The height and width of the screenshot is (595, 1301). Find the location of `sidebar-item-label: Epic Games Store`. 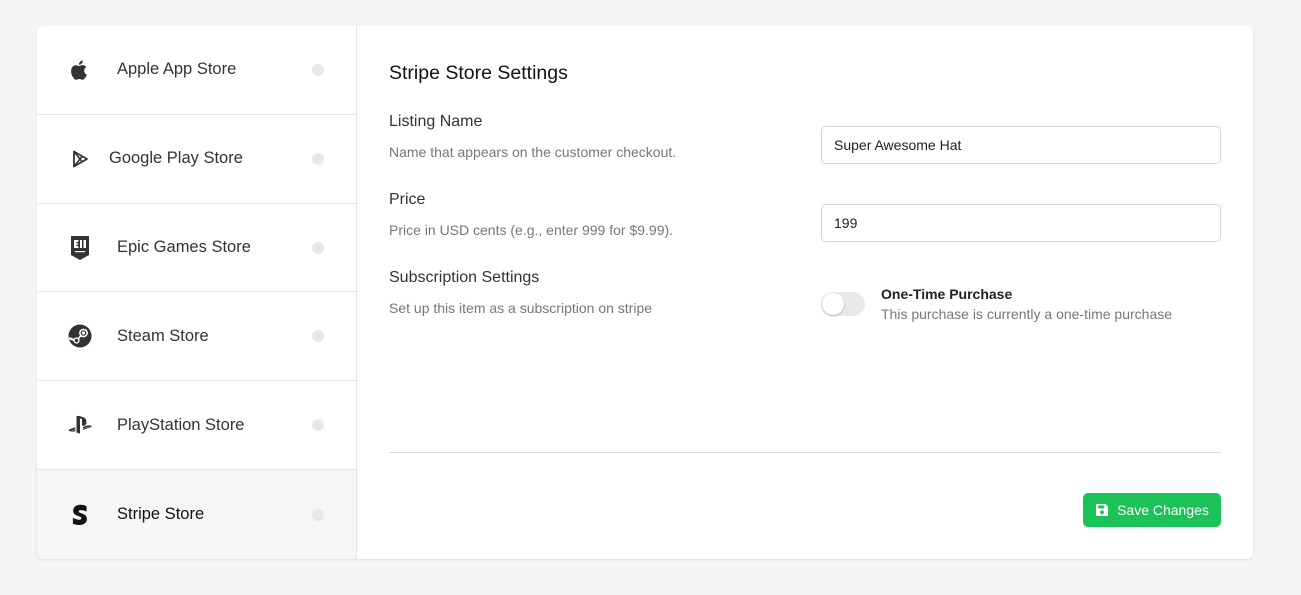

sidebar-item-label: Epic Games Store is located at coordinates (184, 247).